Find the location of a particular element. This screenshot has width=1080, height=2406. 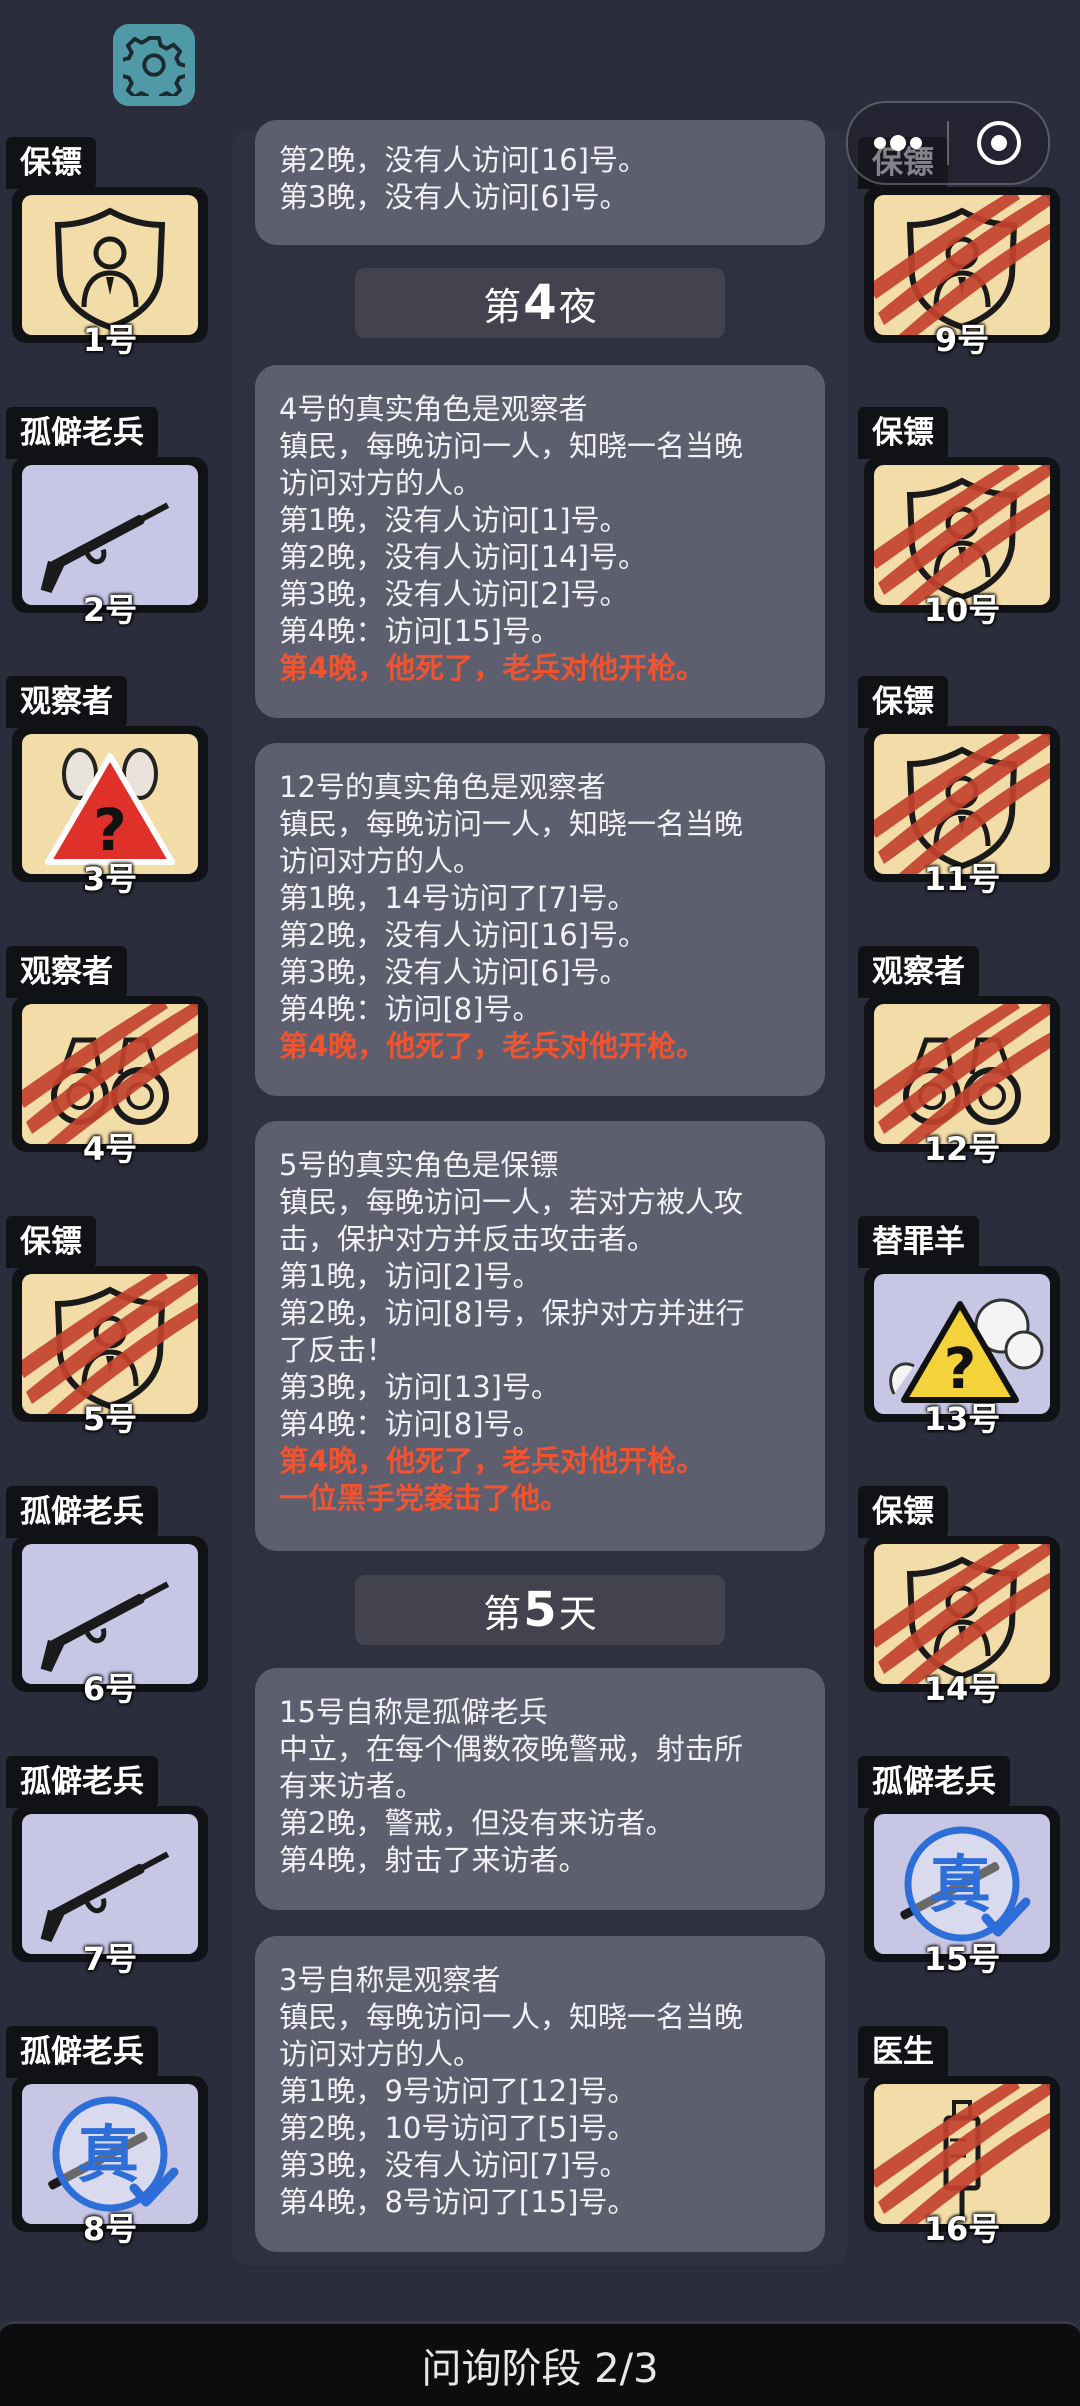

player-card-8号: 真 孤僻老兵 8号 is located at coordinates (110, 2137).